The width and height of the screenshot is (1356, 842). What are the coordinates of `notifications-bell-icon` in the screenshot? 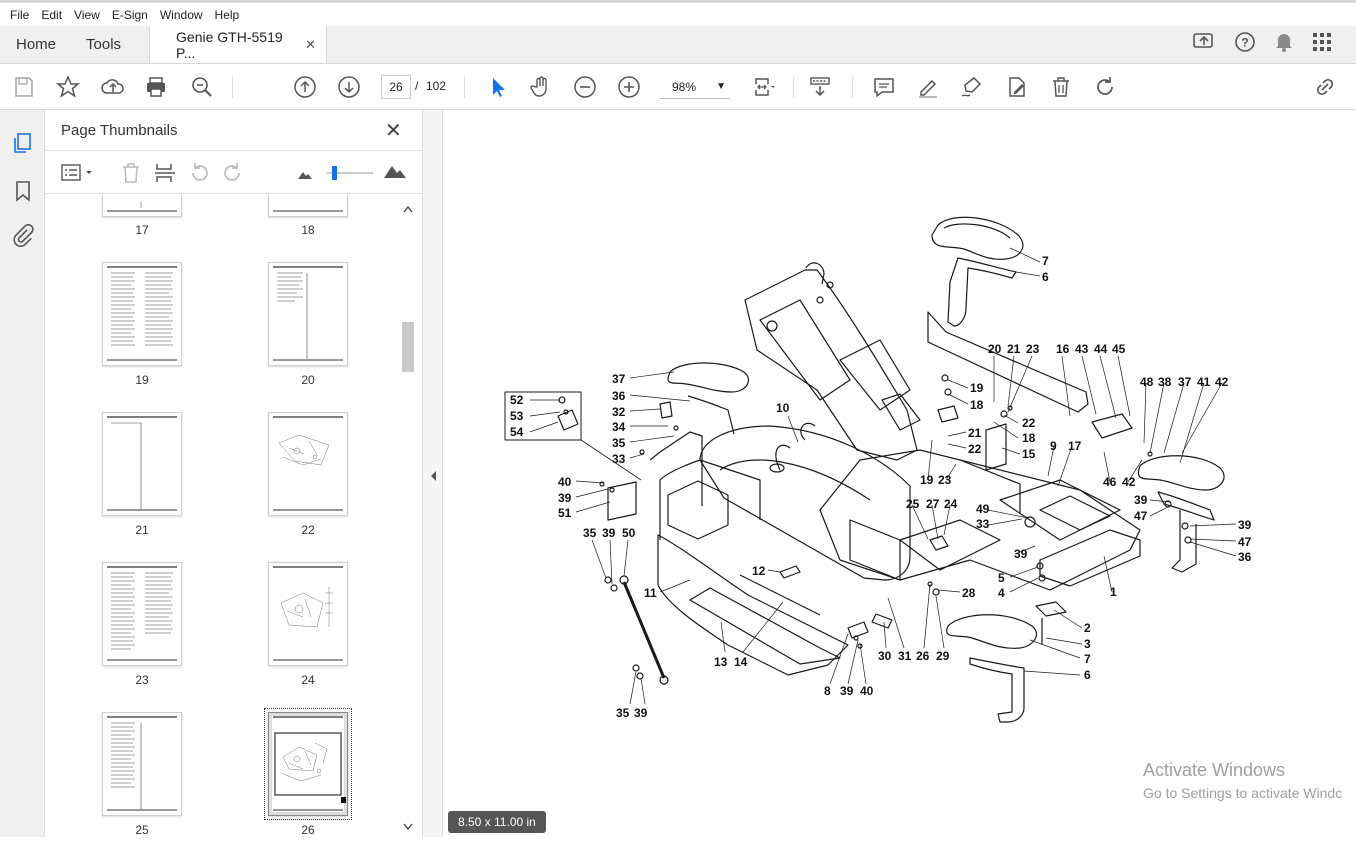 It's located at (1284, 44).